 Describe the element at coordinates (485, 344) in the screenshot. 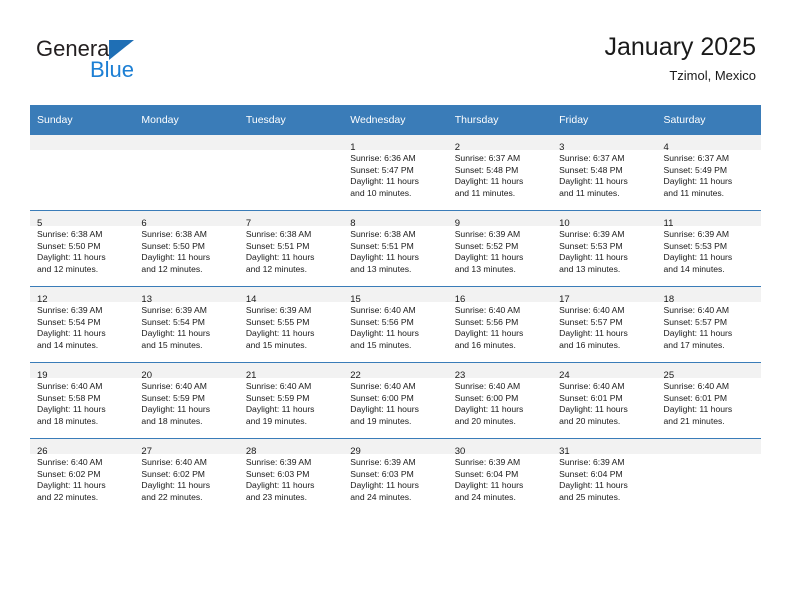

I see `day-detail-line: and 16 minutes.` at that location.